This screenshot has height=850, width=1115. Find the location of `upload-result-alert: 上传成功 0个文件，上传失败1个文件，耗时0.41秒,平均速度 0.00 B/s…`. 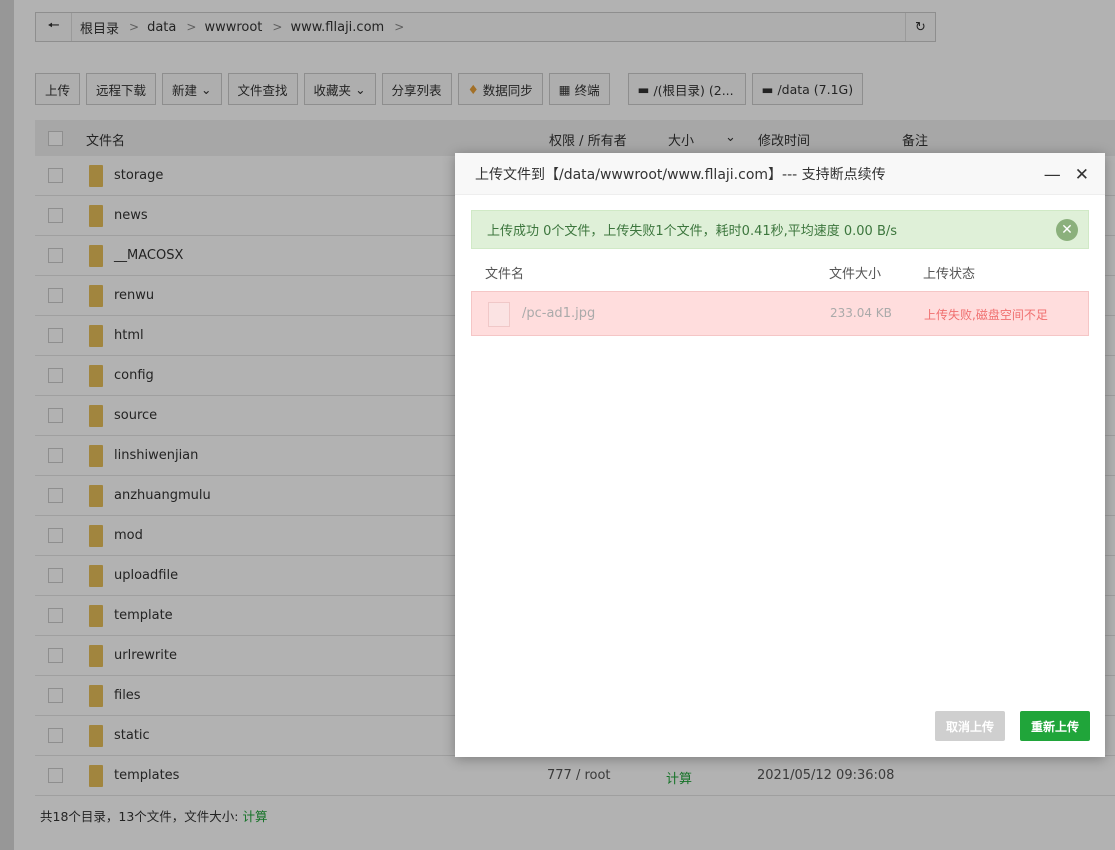

upload-result-alert: 上传成功 0个文件，上传失败1个文件，耗时0.41秒,平均速度 0.00 B/s… is located at coordinates (780, 229).